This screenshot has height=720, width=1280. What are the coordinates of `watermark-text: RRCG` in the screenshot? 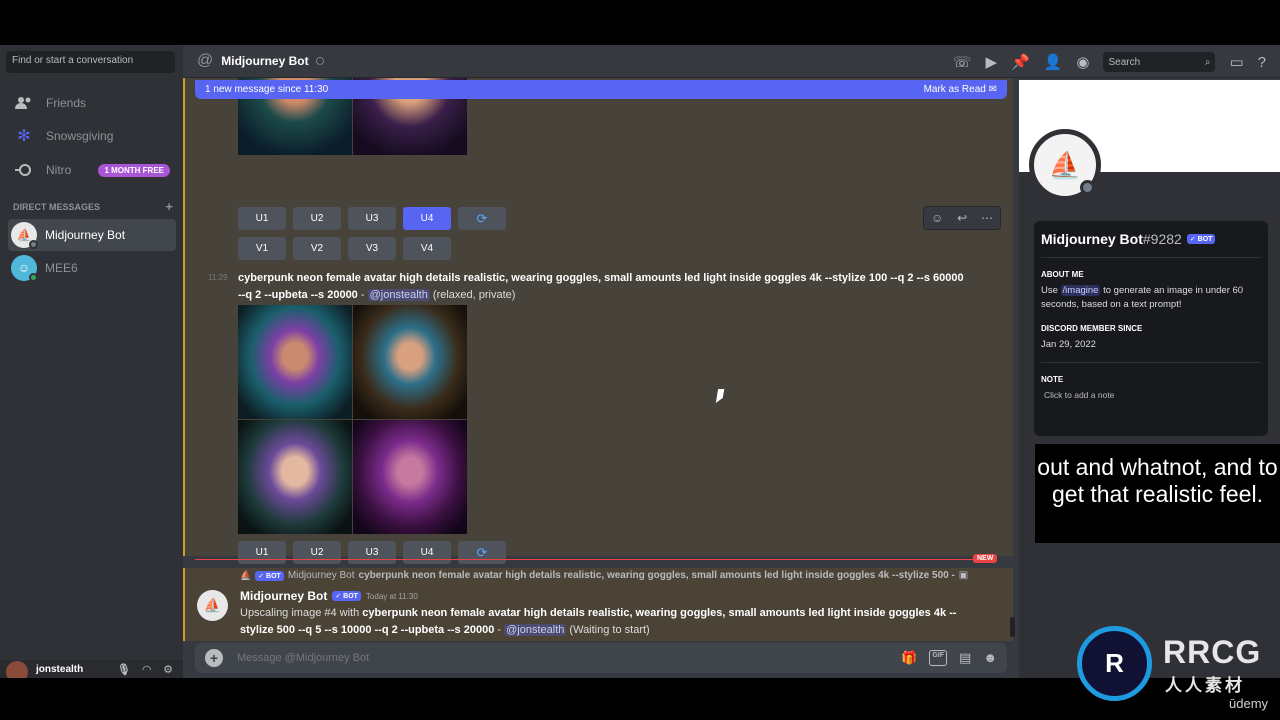 It's located at (1212, 652).